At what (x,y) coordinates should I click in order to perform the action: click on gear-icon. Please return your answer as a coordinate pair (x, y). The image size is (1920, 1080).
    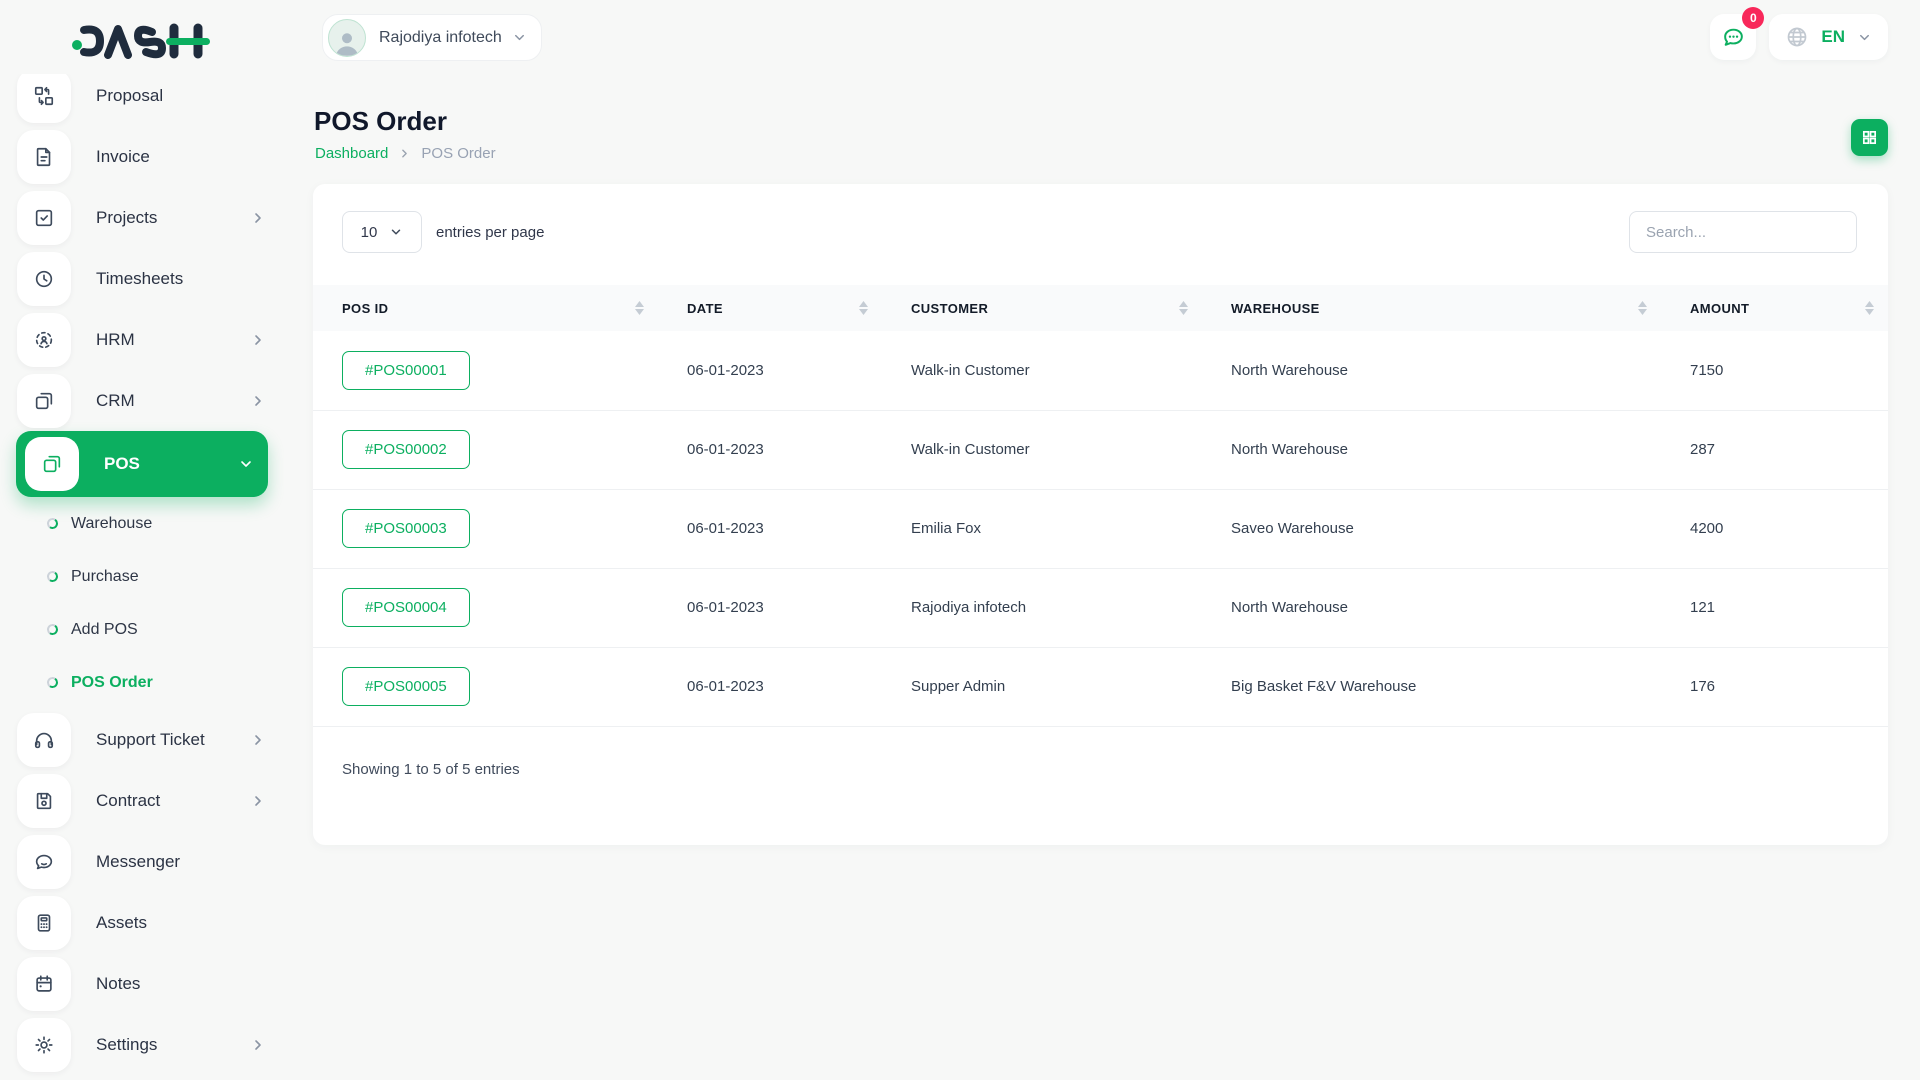
    Looking at the image, I should click on (44, 1044).